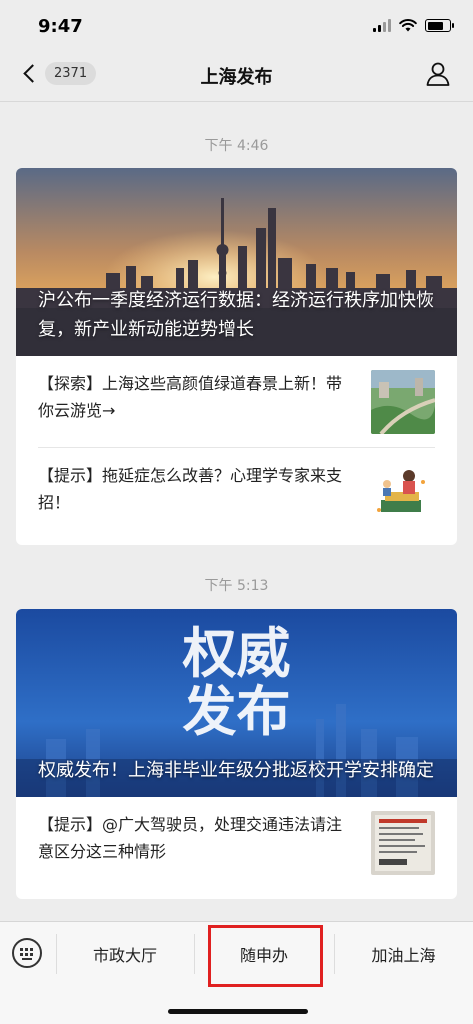 This screenshot has height=1024, width=473. I want to click on status-bar: 9:47, so click(236, 24).